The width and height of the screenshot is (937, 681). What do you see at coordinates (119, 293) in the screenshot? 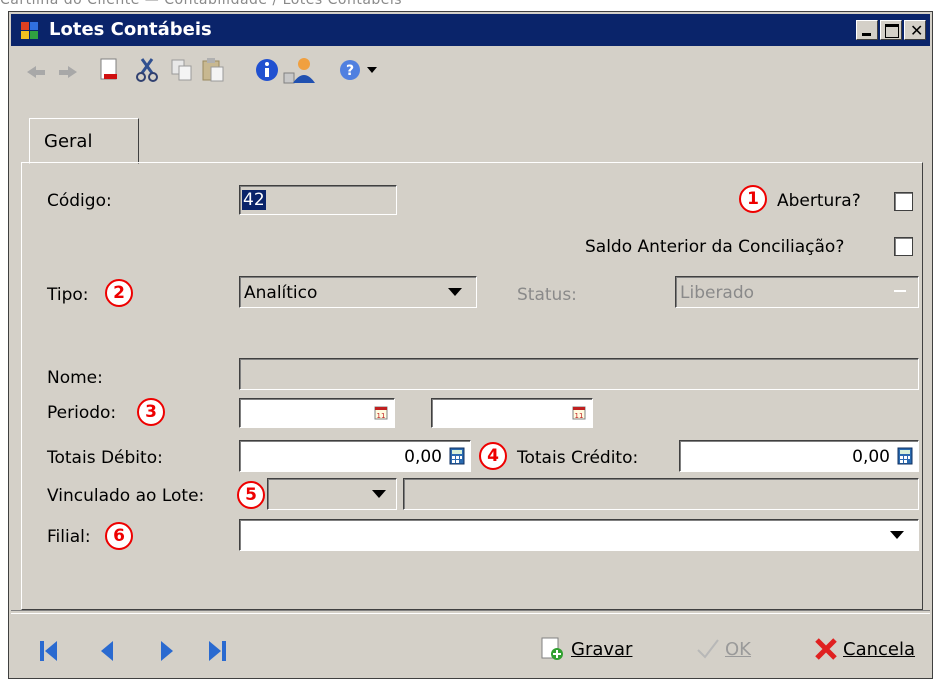
I see `marker-2: 2` at bounding box center [119, 293].